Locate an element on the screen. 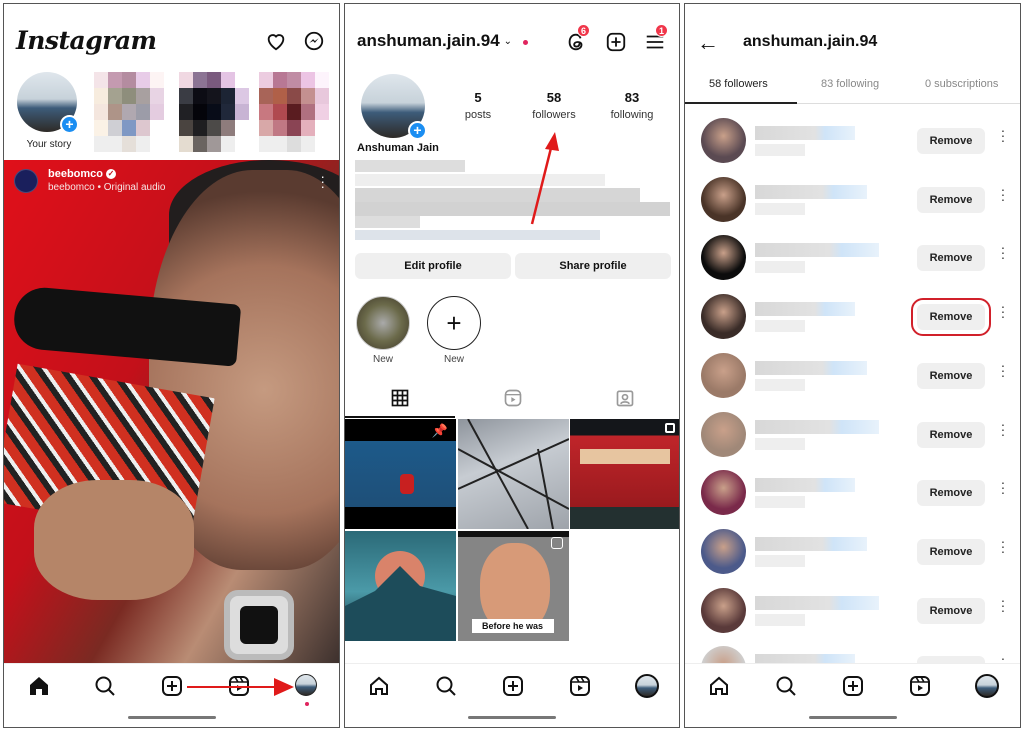 This screenshot has width=1024, height=730. bottom-nav is located at coordinates (171, 695).